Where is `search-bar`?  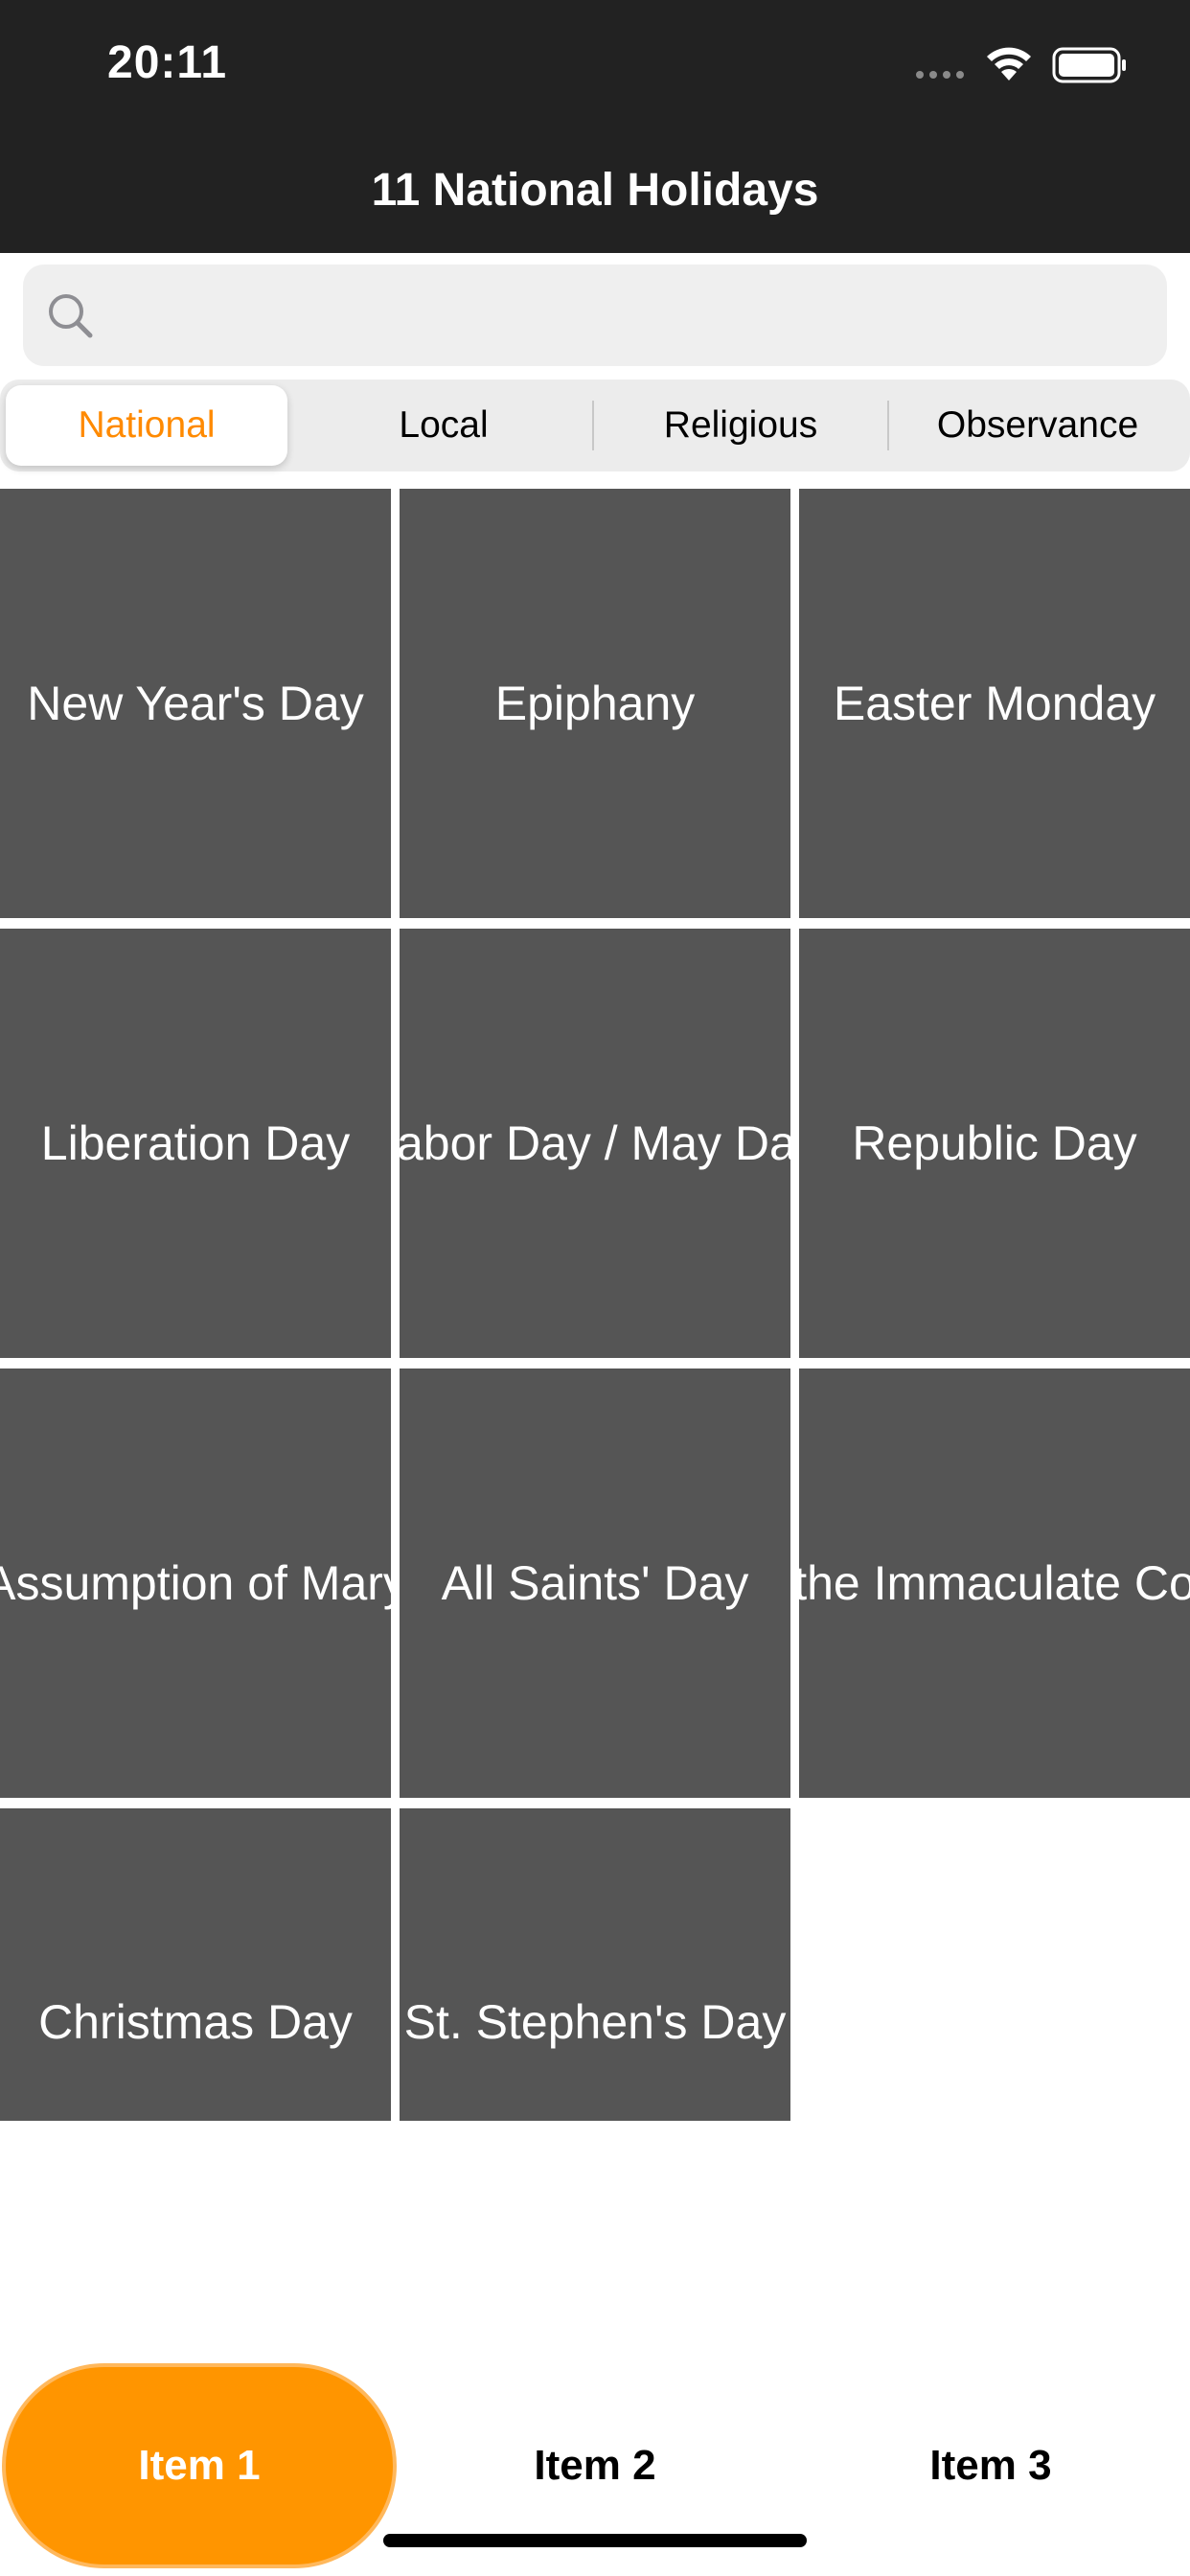 search-bar is located at coordinates (595, 315).